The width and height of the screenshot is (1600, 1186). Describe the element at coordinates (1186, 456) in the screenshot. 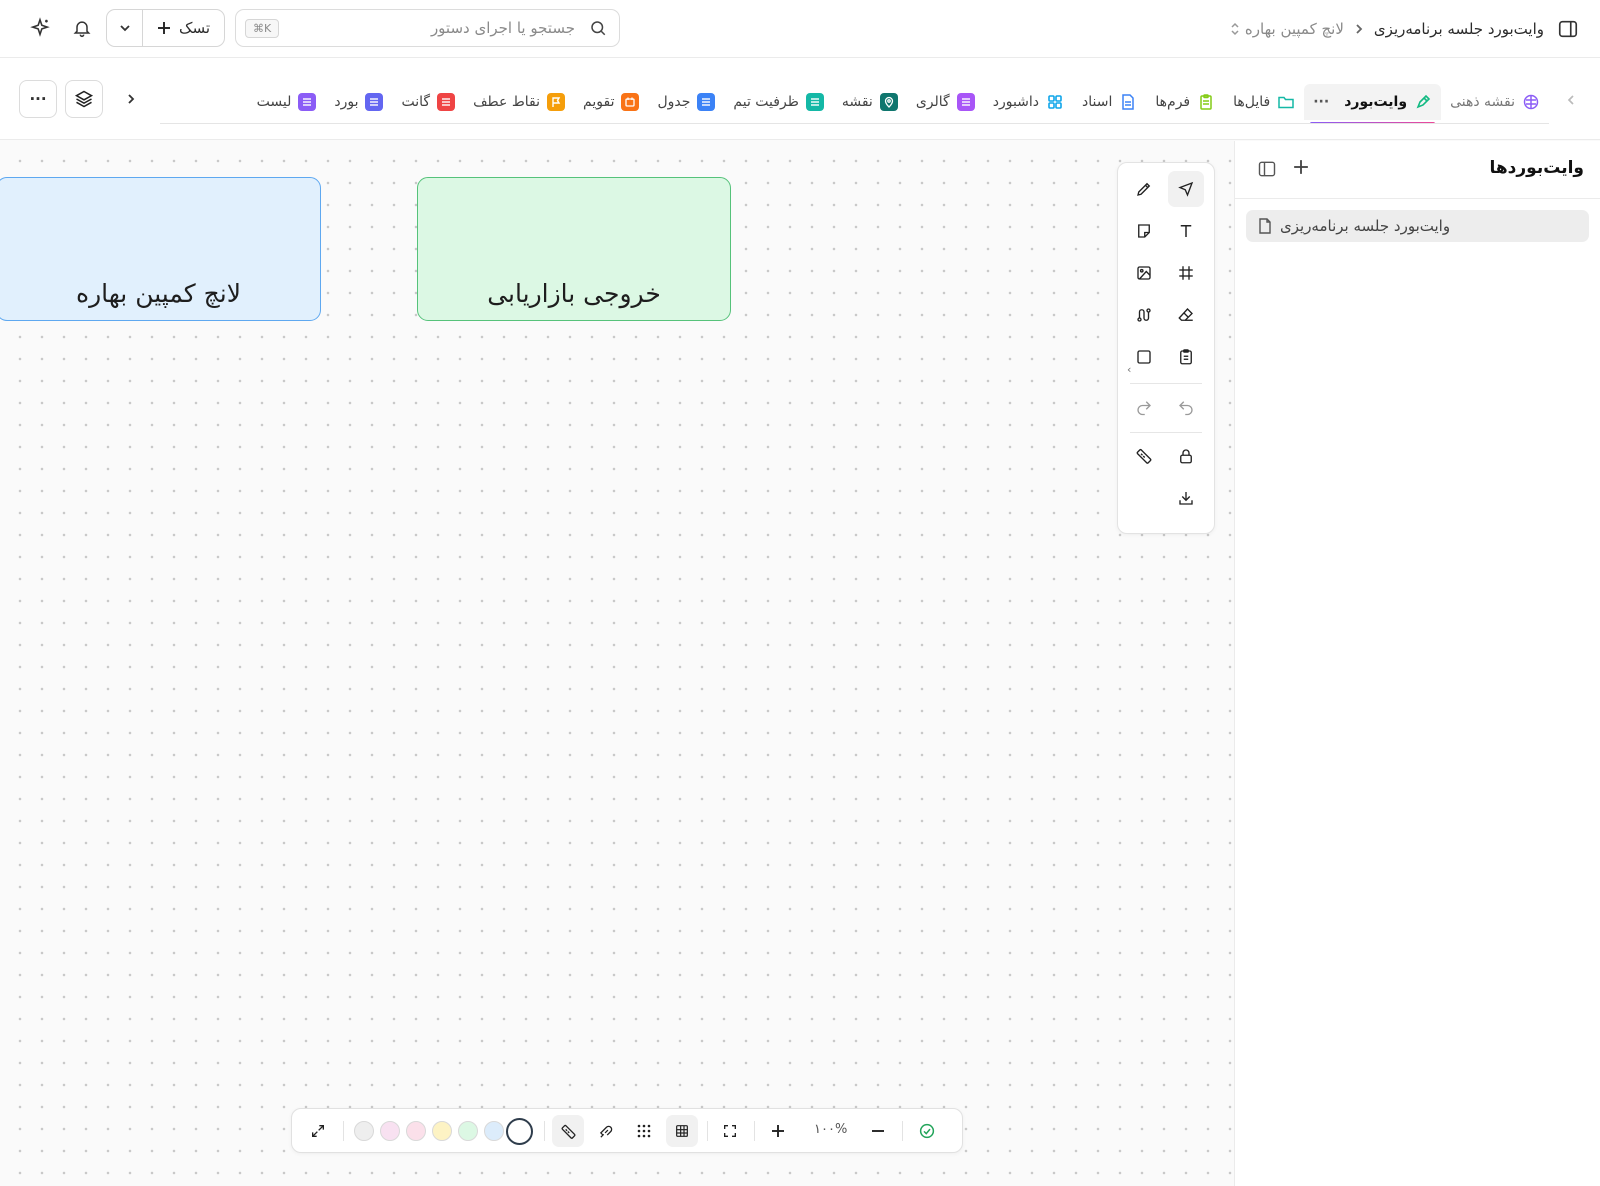

I see `lock-button` at that location.